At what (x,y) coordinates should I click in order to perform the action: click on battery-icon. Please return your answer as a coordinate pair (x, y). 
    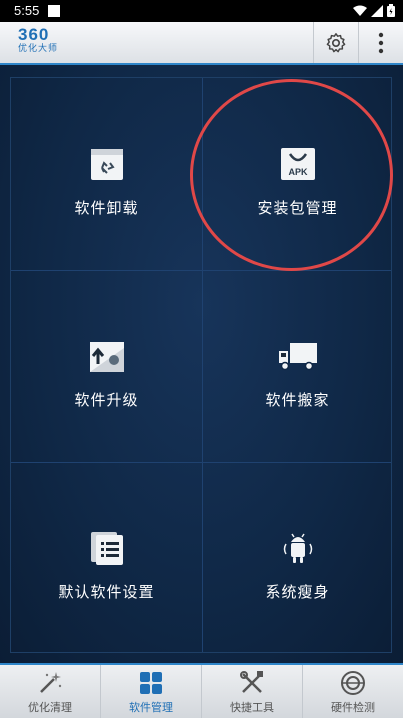
    Looking at the image, I should click on (391, 10).